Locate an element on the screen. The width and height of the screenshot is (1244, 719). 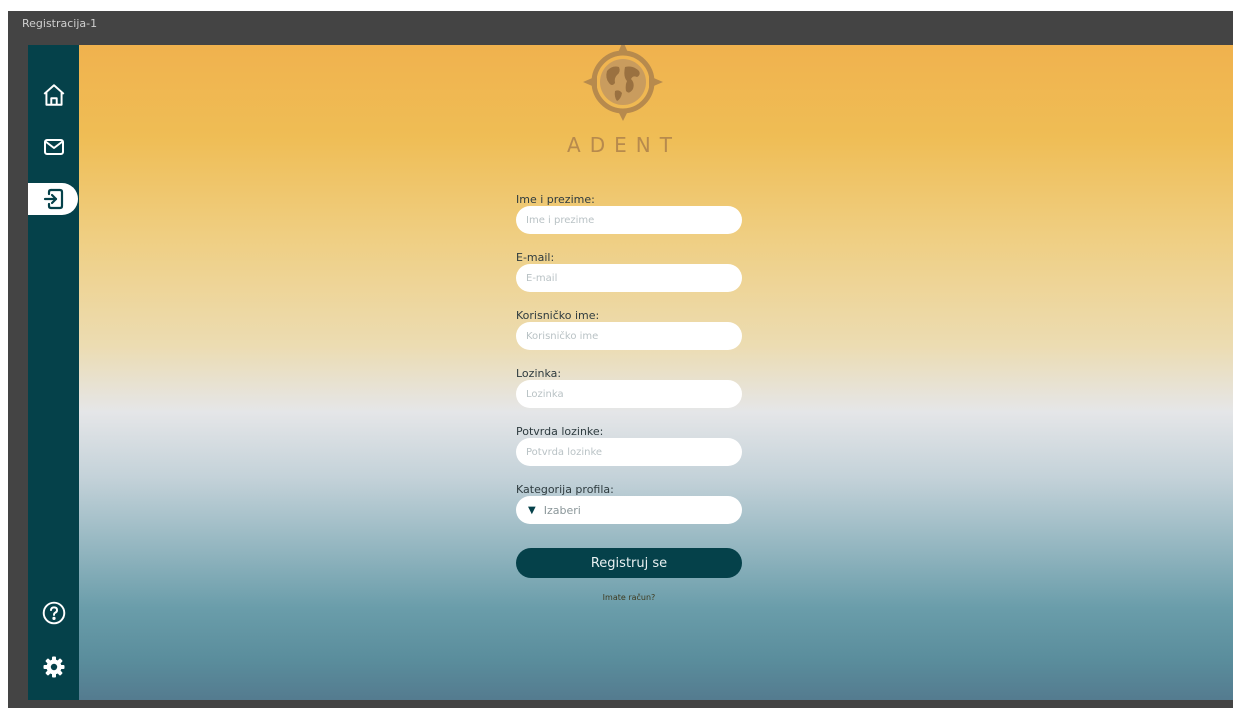
window-title: Registracija-1 is located at coordinates (60, 23).